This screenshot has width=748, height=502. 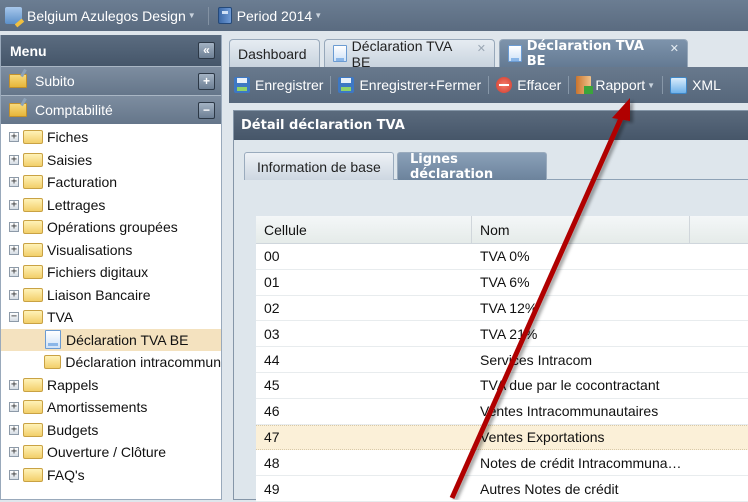 I want to click on table-row: 03 TVA 21%, so click(x=502, y=334).